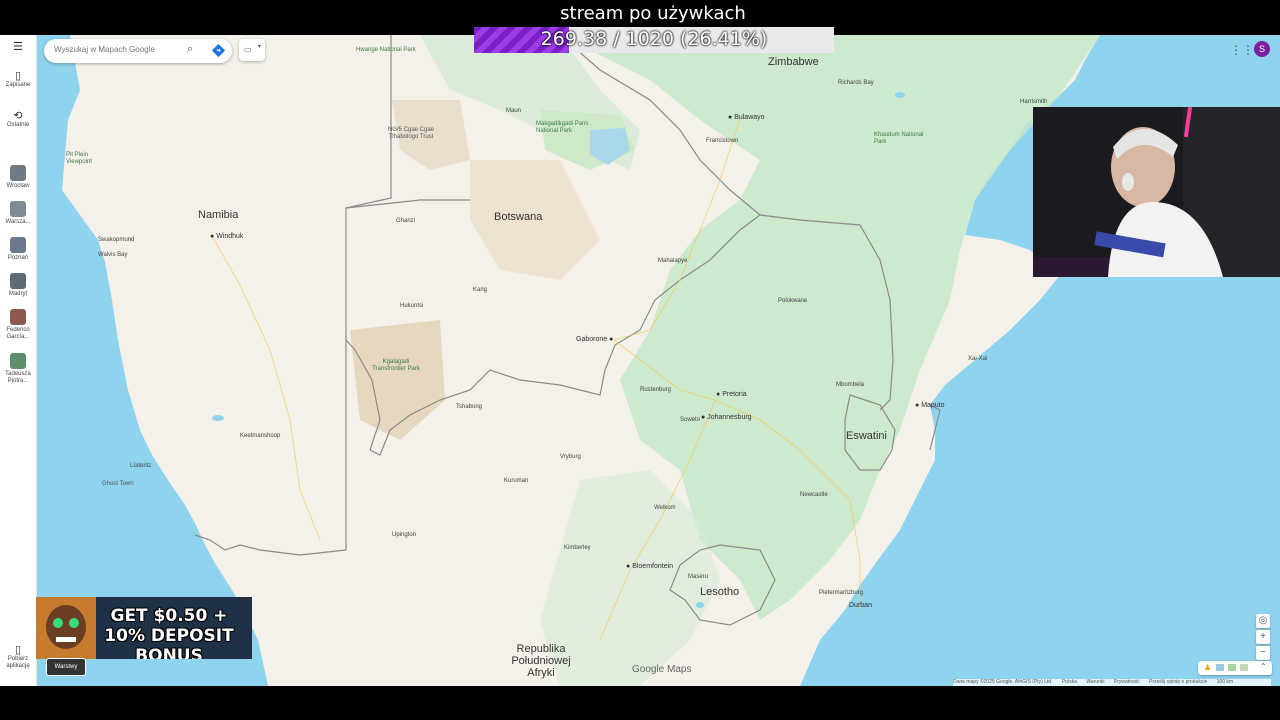 Image resolution: width=1280 pixels, height=720 pixels. What do you see at coordinates (218, 215) in the screenshot?
I see `country-label-namibia: Namibia` at bounding box center [218, 215].